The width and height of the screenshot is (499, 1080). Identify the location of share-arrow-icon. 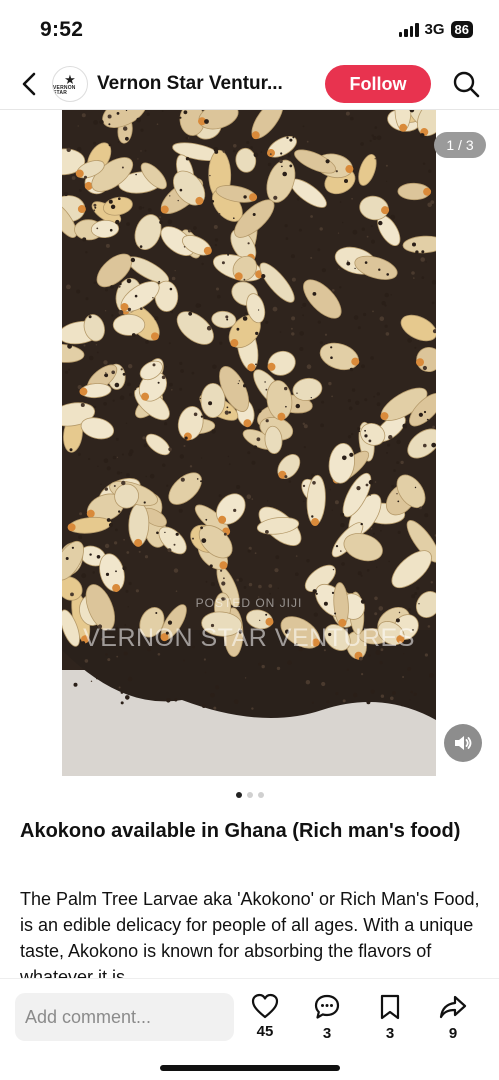
(453, 1007).